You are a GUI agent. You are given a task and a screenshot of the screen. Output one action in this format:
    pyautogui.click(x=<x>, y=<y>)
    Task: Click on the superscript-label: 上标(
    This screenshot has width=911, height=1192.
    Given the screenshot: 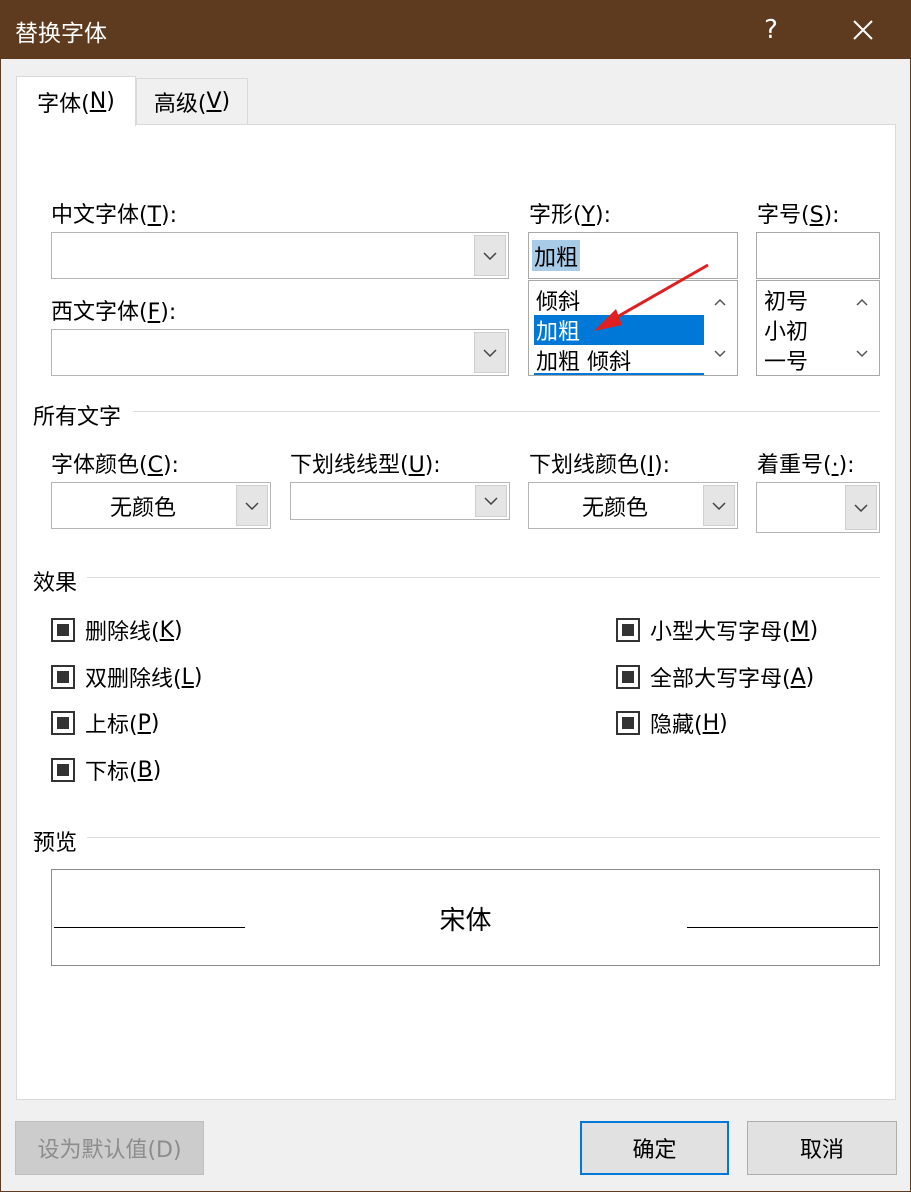 What is the action you would take?
    pyautogui.click(x=111, y=725)
    